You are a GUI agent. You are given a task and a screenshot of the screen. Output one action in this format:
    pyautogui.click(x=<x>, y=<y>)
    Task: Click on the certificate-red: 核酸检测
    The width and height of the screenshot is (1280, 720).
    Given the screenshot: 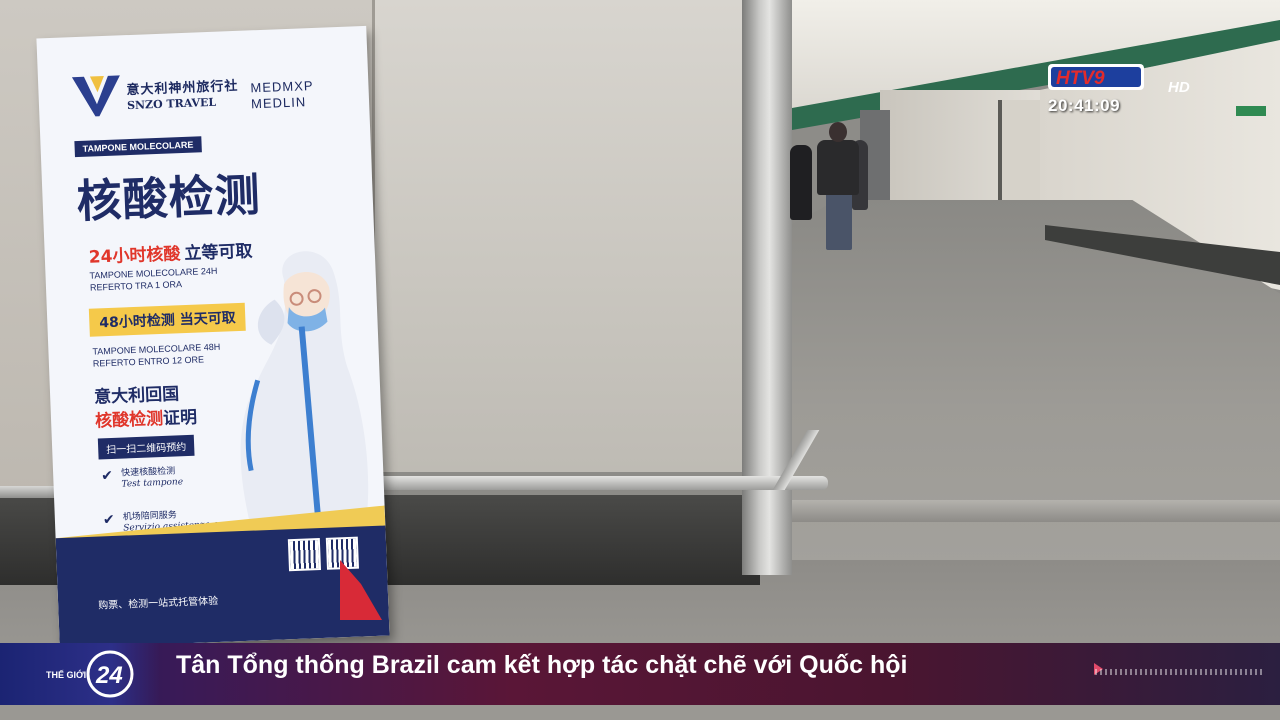 What is the action you would take?
    pyautogui.click(x=129, y=420)
    